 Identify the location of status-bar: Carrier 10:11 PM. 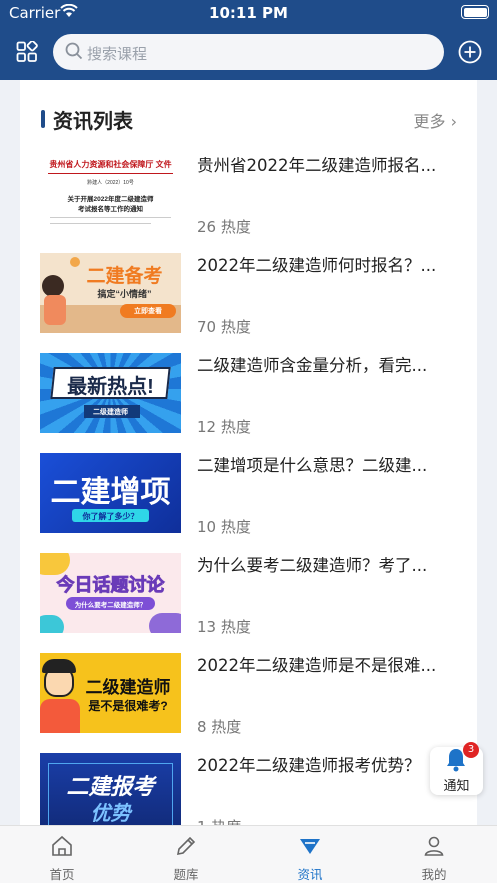
(248, 13).